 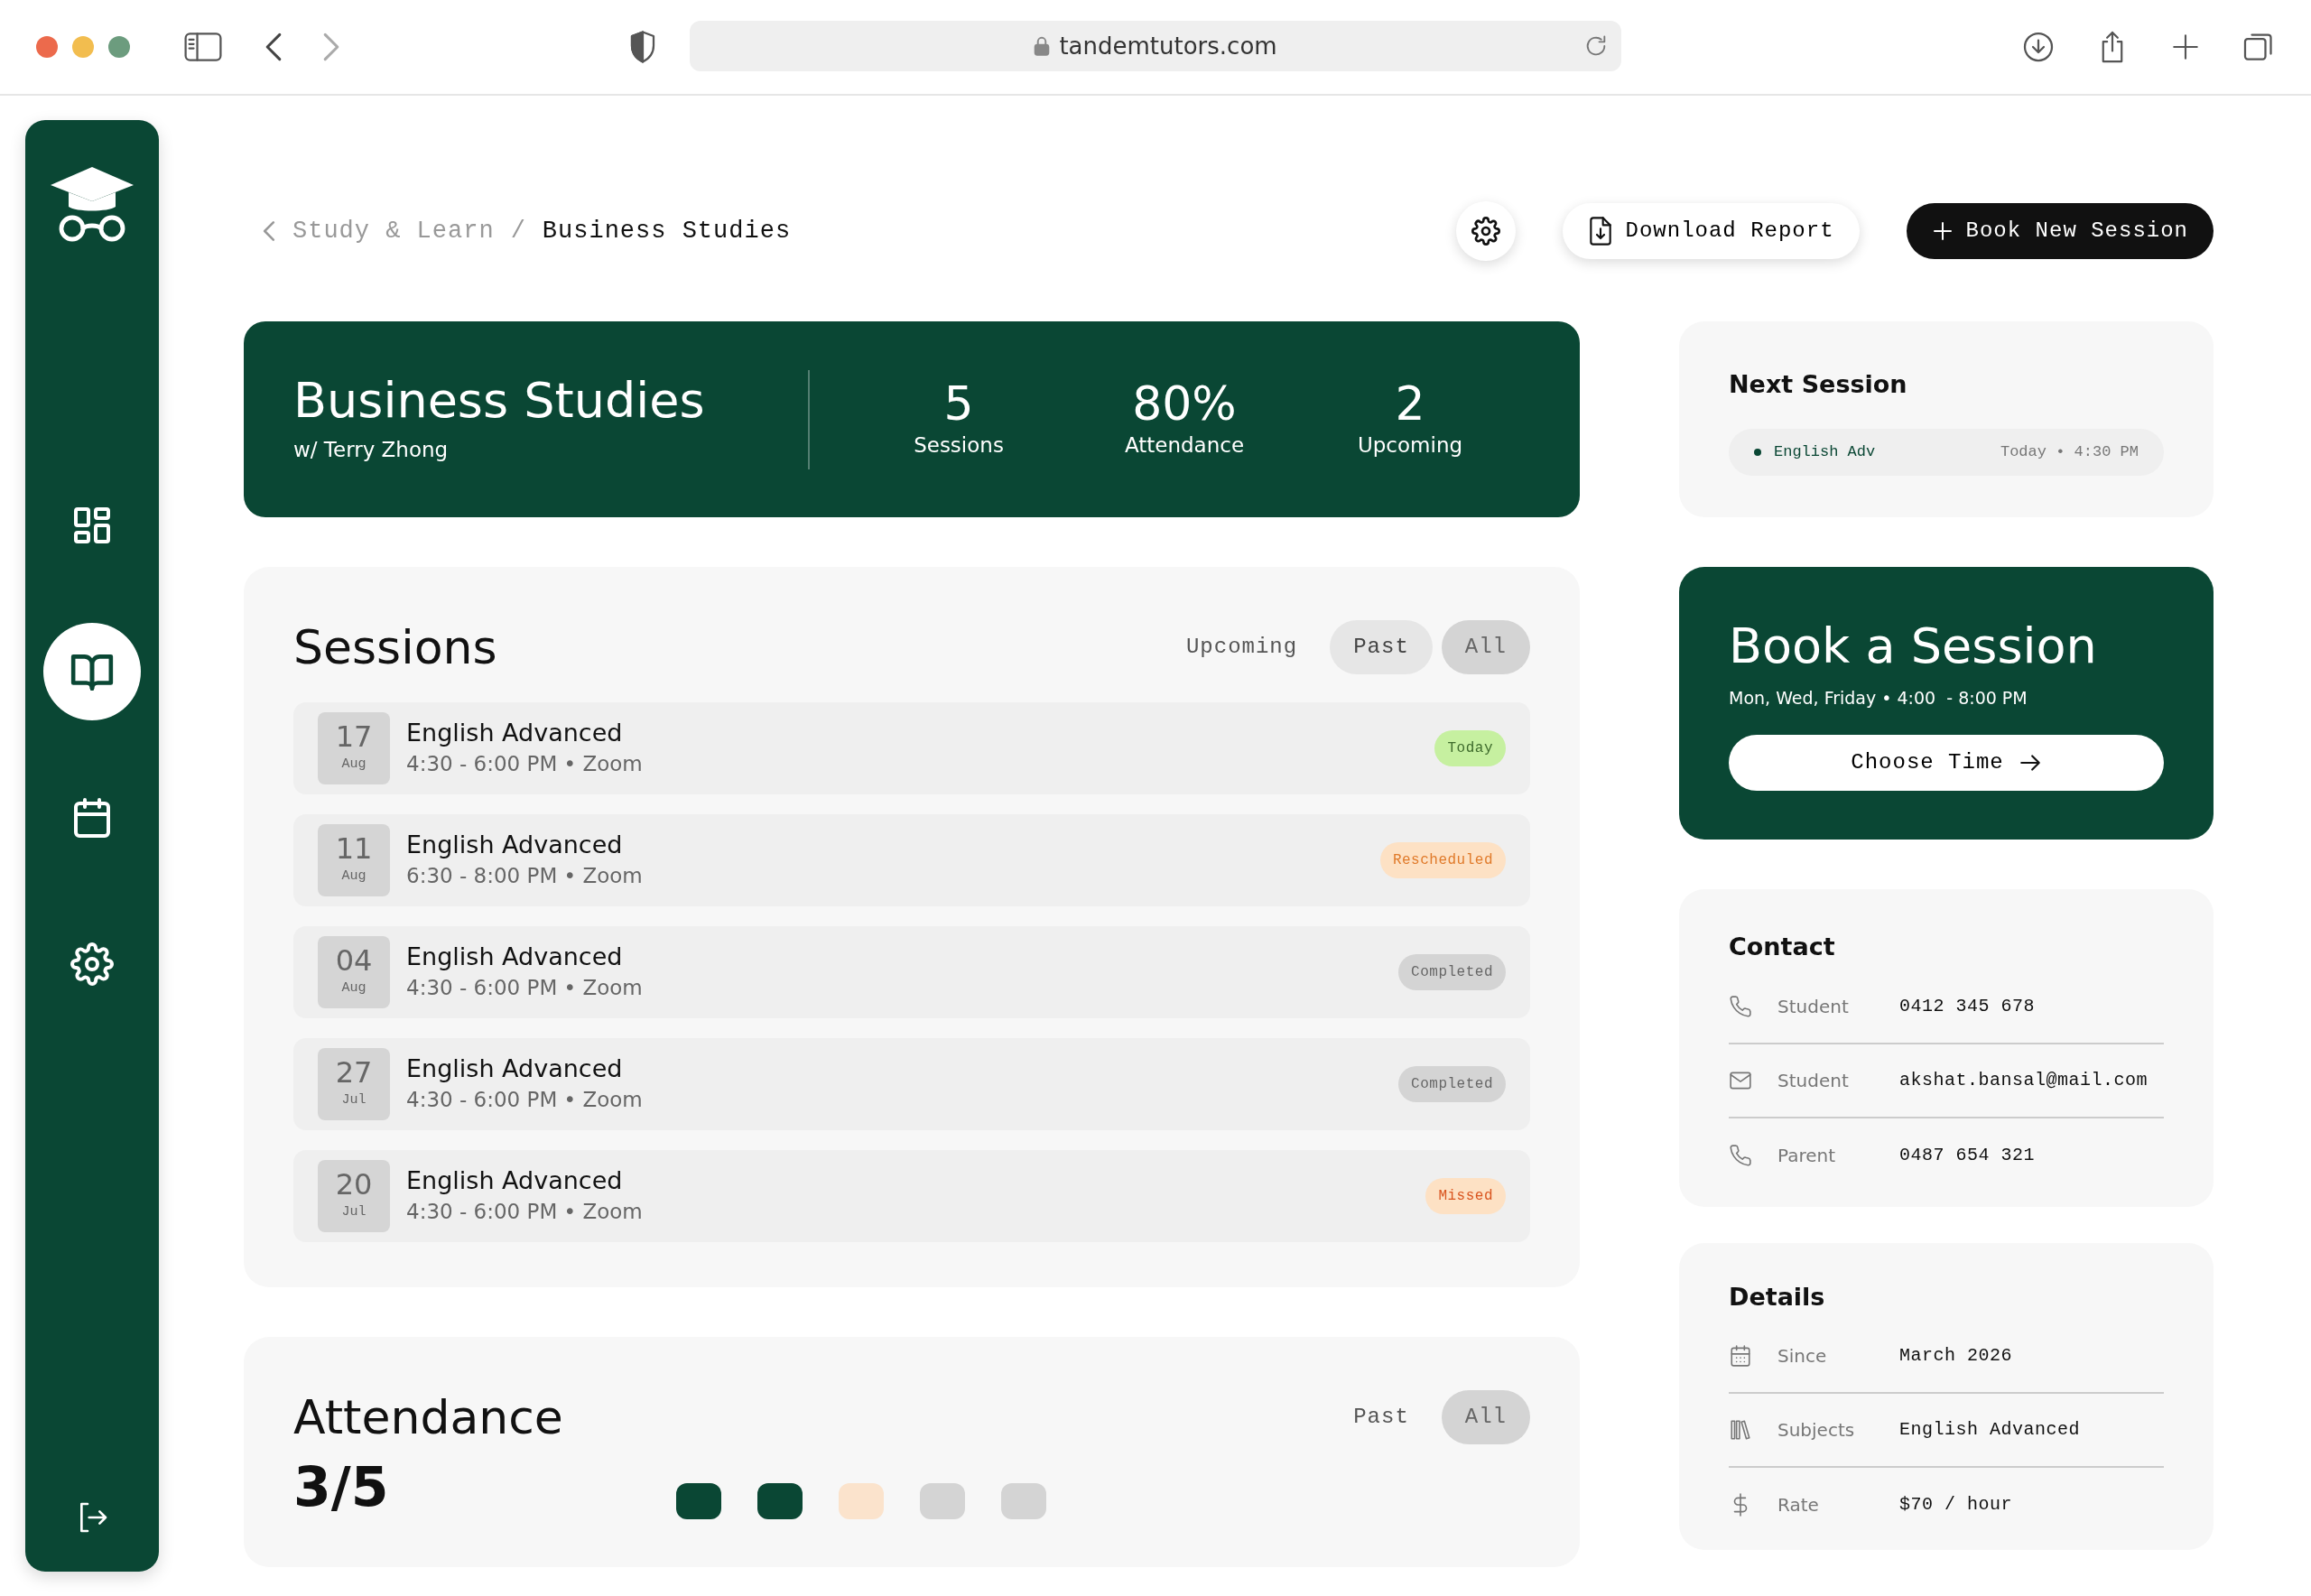 I want to click on back-chevron-icon, so click(x=269, y=231).